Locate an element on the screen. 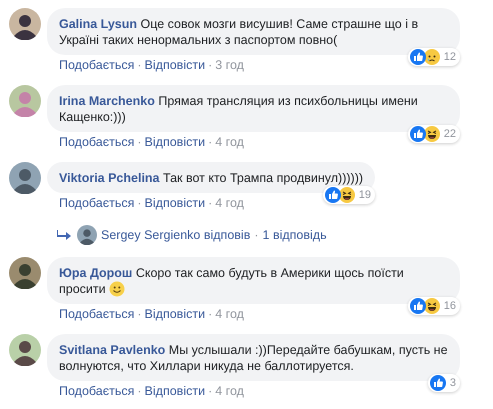  author-link: Irina Marchenko is located at coordinates (107, 101).